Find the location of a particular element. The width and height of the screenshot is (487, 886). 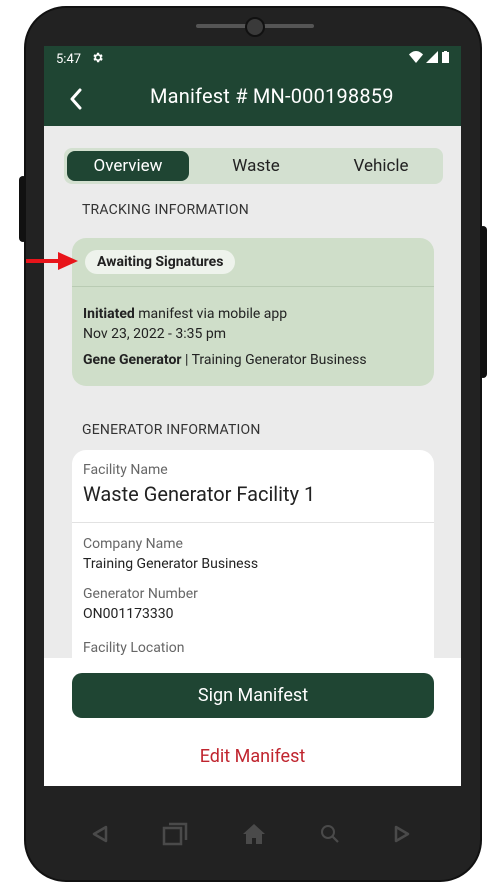

battery-icon is located at coordinates (445, 59).